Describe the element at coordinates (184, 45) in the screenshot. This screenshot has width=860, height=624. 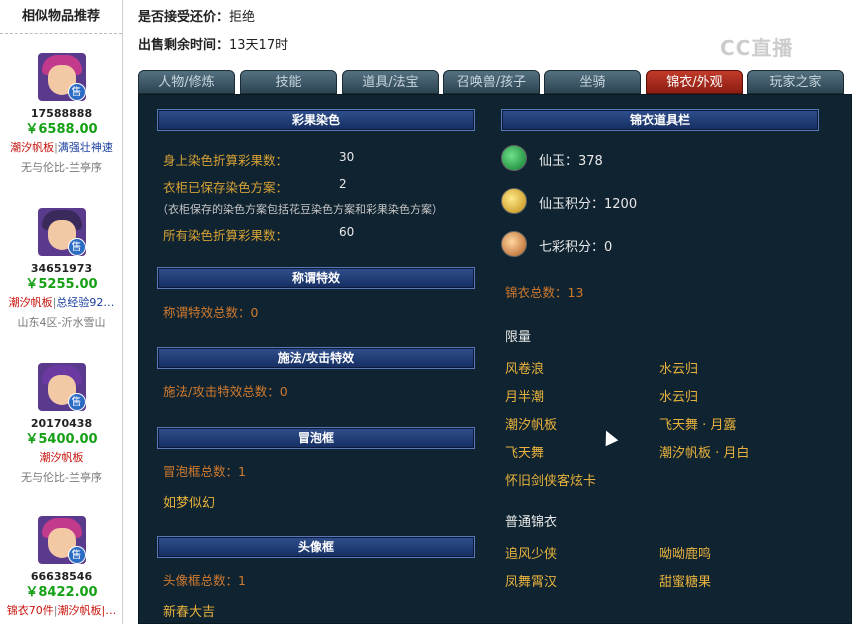
I see `remaining-time-label: 出售剩余时间：` at that location.